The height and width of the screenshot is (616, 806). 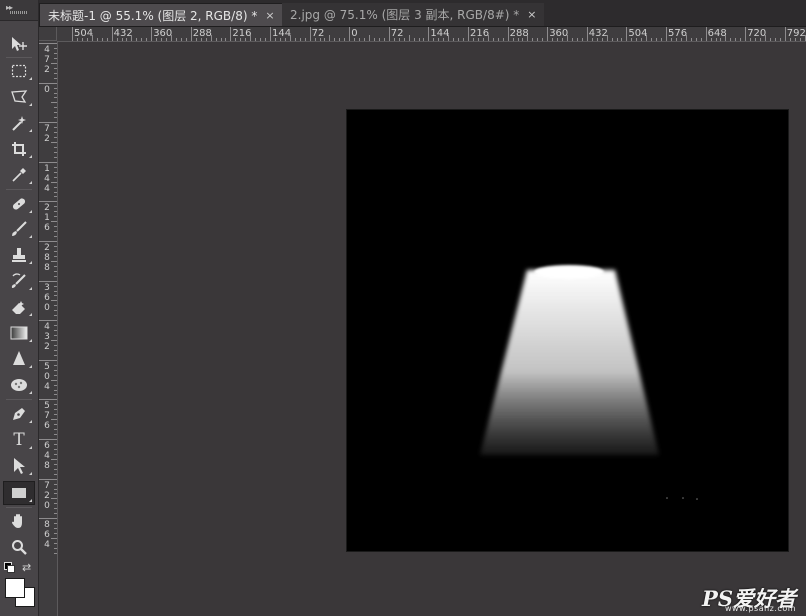 I want to click on ruler-left-label: 0, so click(x=47, y=89).